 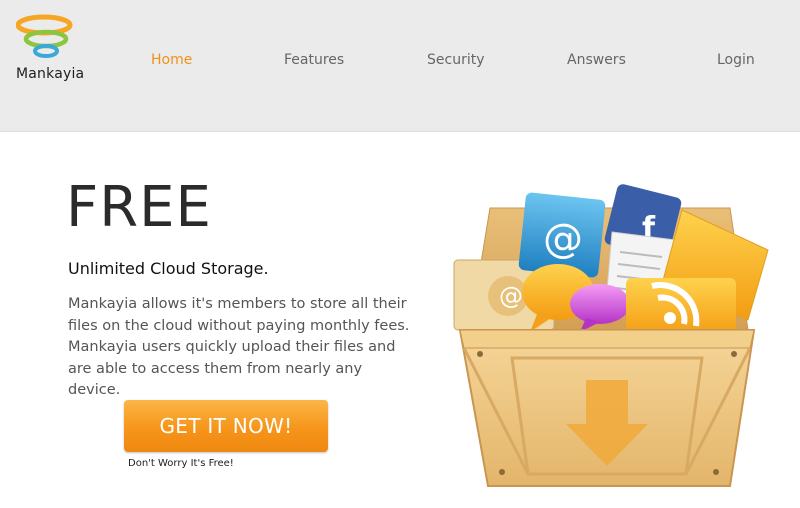 I want to click on hero-subtitle: Unlimited Cloud Storage., so click(x=168, y=268).